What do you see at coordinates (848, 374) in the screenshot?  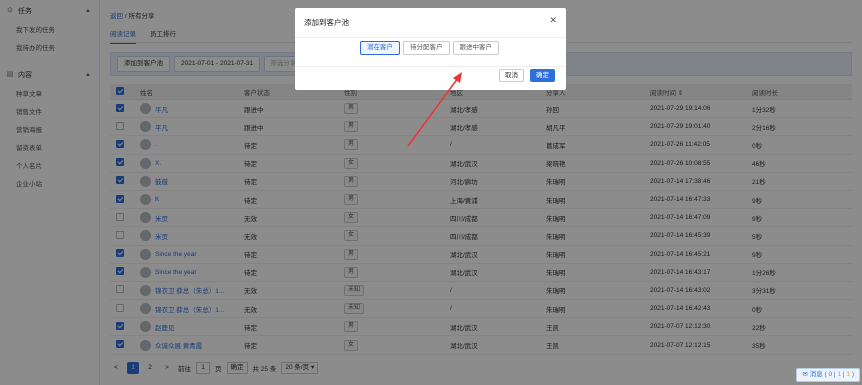 I see `messages-count-3: 1` at bounding box center [848, 374].